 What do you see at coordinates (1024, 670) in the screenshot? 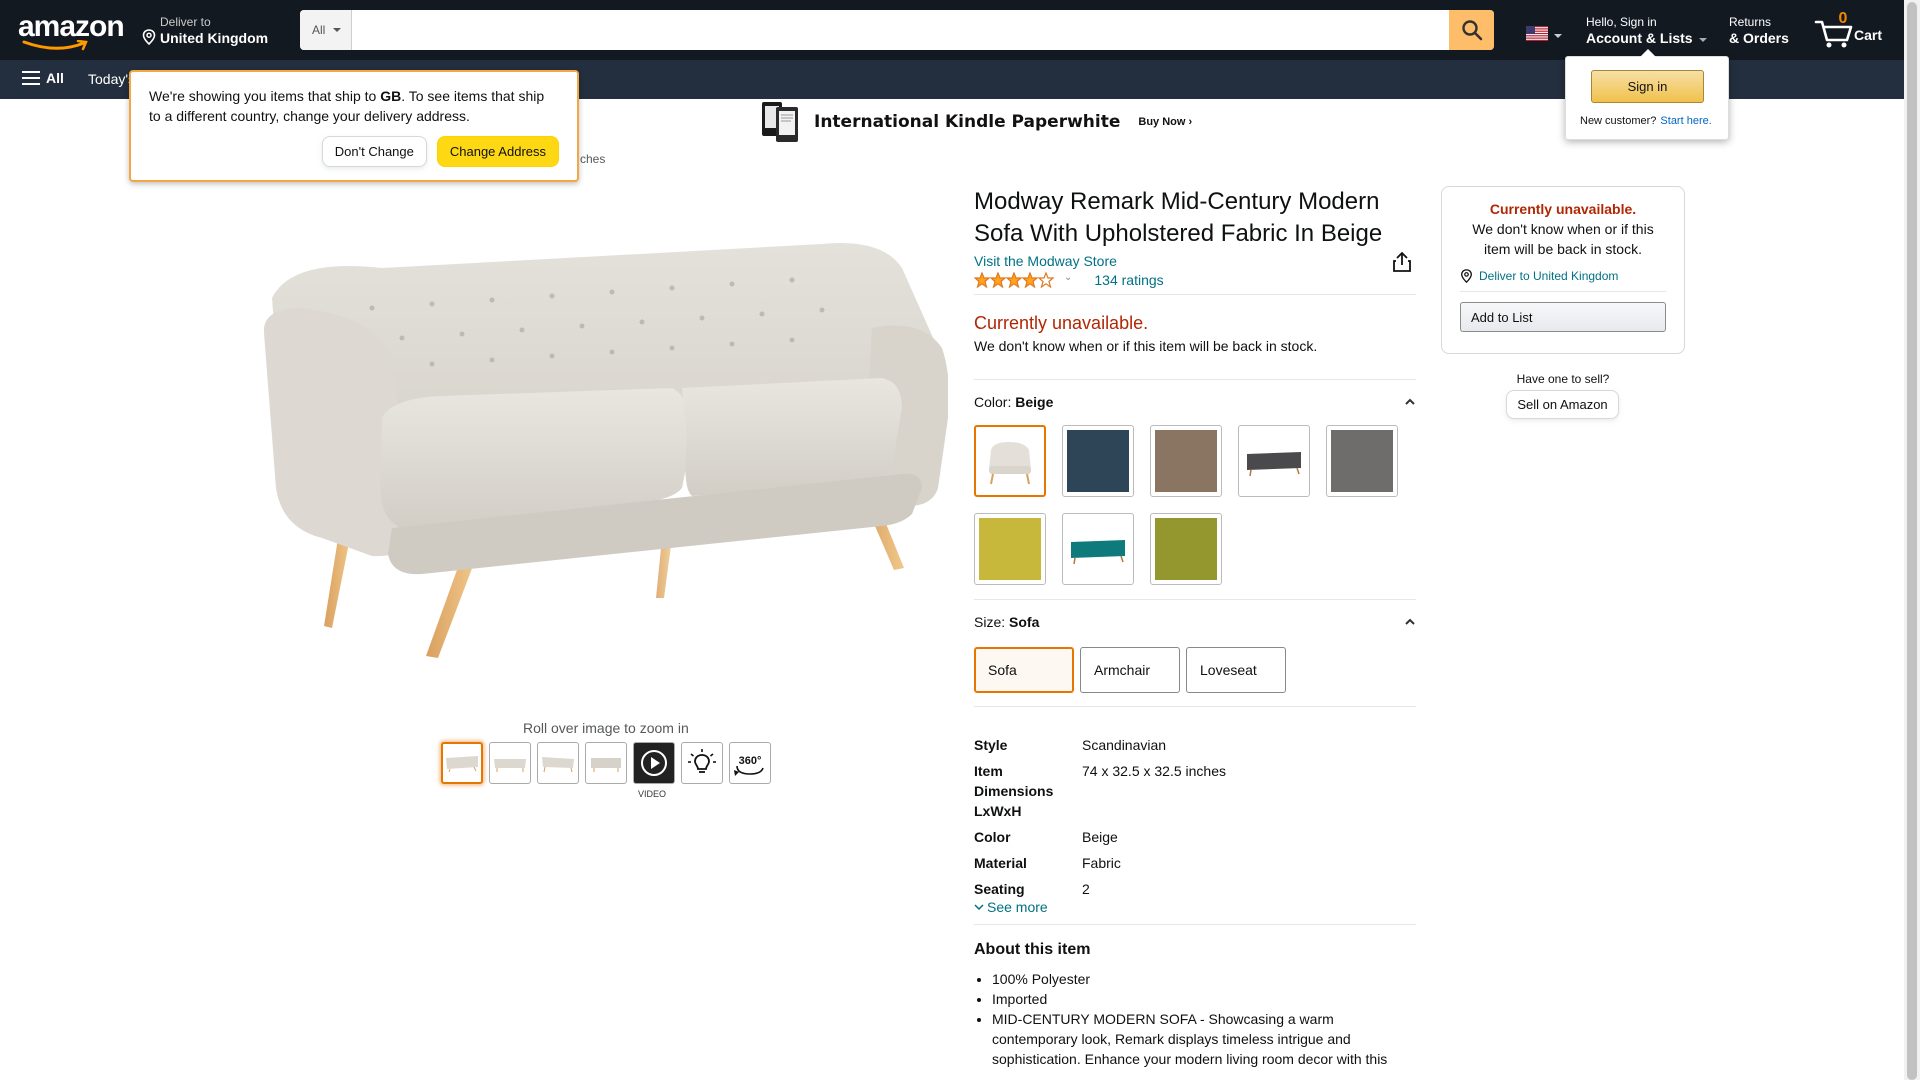
I see `size-option-sofa: Sofa` at bounding box center [1024, 670].